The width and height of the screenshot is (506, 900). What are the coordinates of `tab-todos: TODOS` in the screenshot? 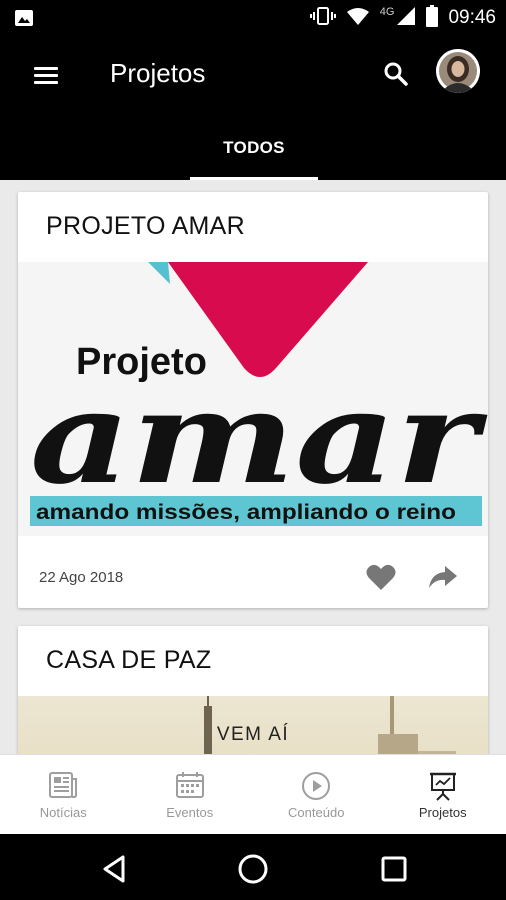 It's located at (254, 152).